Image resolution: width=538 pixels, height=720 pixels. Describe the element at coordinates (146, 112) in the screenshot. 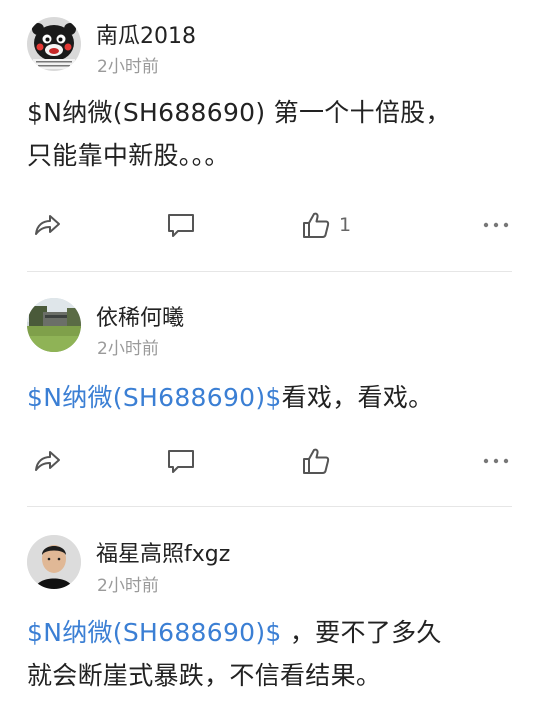

I see `stock-text: $N纳微(SH688690)` at that location.